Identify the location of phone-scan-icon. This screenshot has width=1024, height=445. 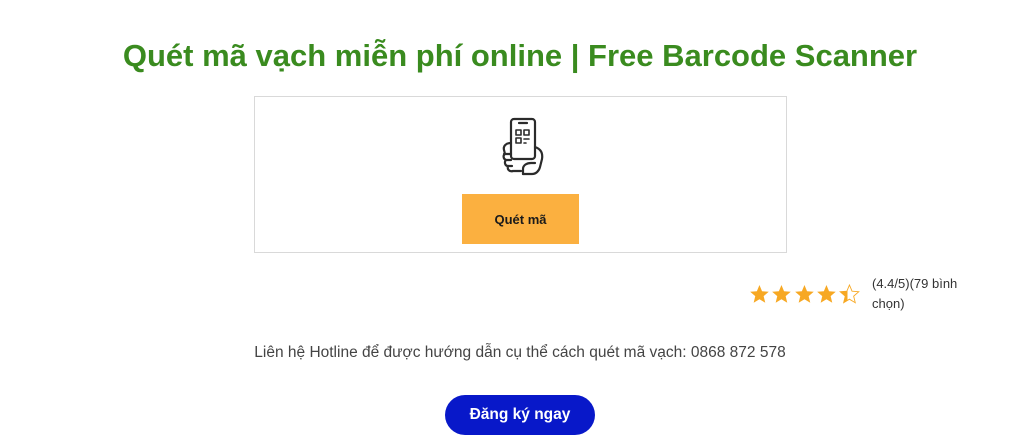
(523, 146).